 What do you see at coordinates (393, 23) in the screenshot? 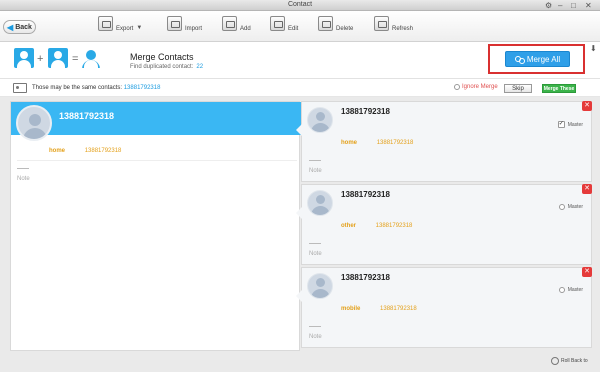
I see `refresh-button: Refresh` at bounding box center [393, 23].